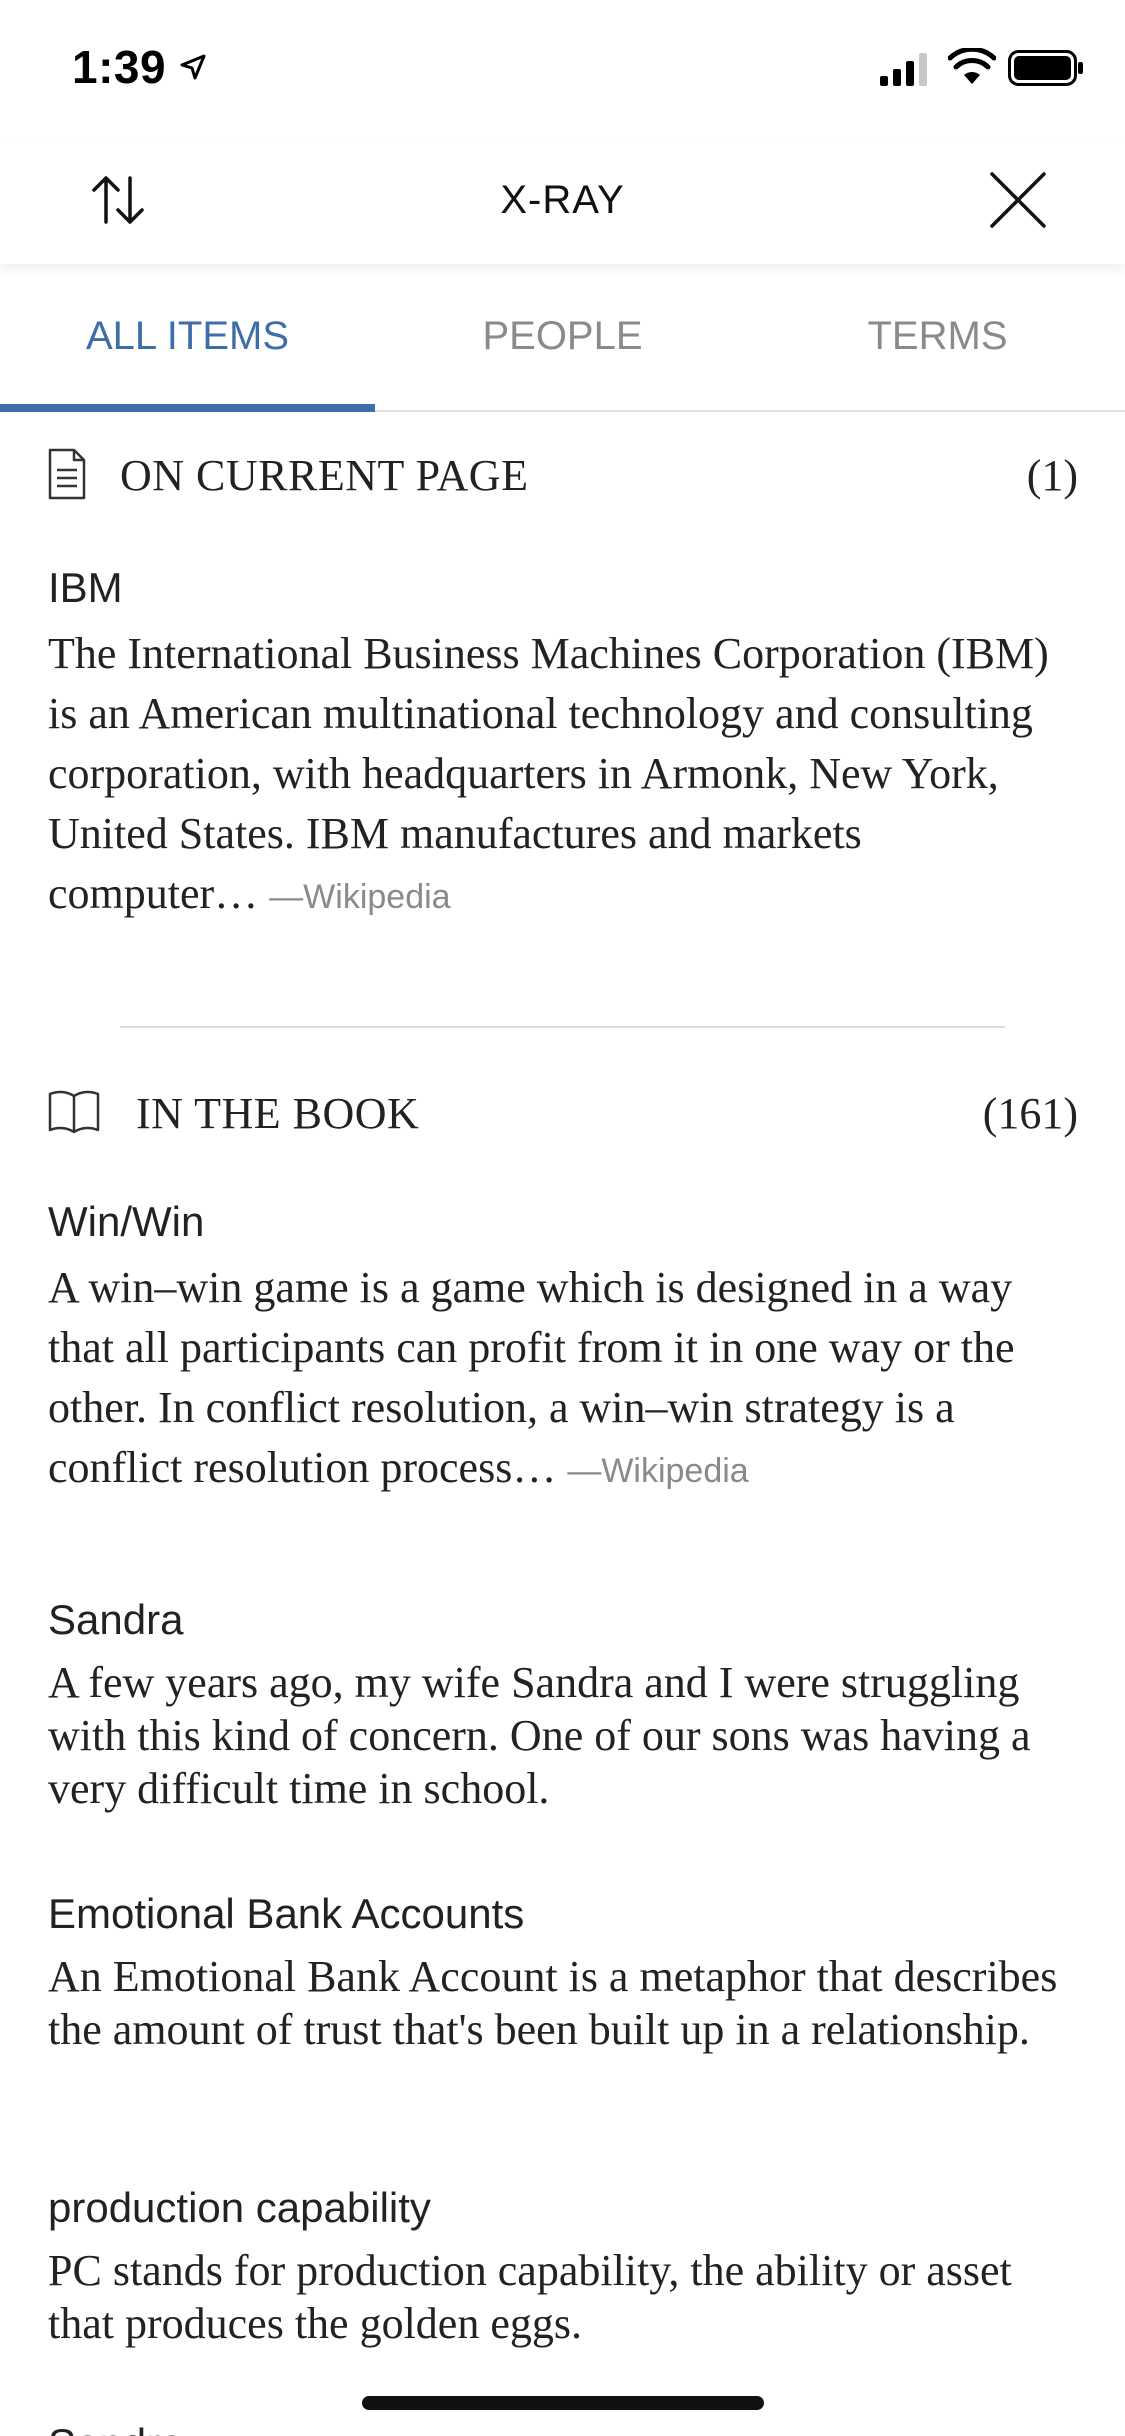 The height and width of the screenshot is (2436, 1125). Describe the element at coordinates (1018, 200) in the screenshot. I see `close-icon` at that location.